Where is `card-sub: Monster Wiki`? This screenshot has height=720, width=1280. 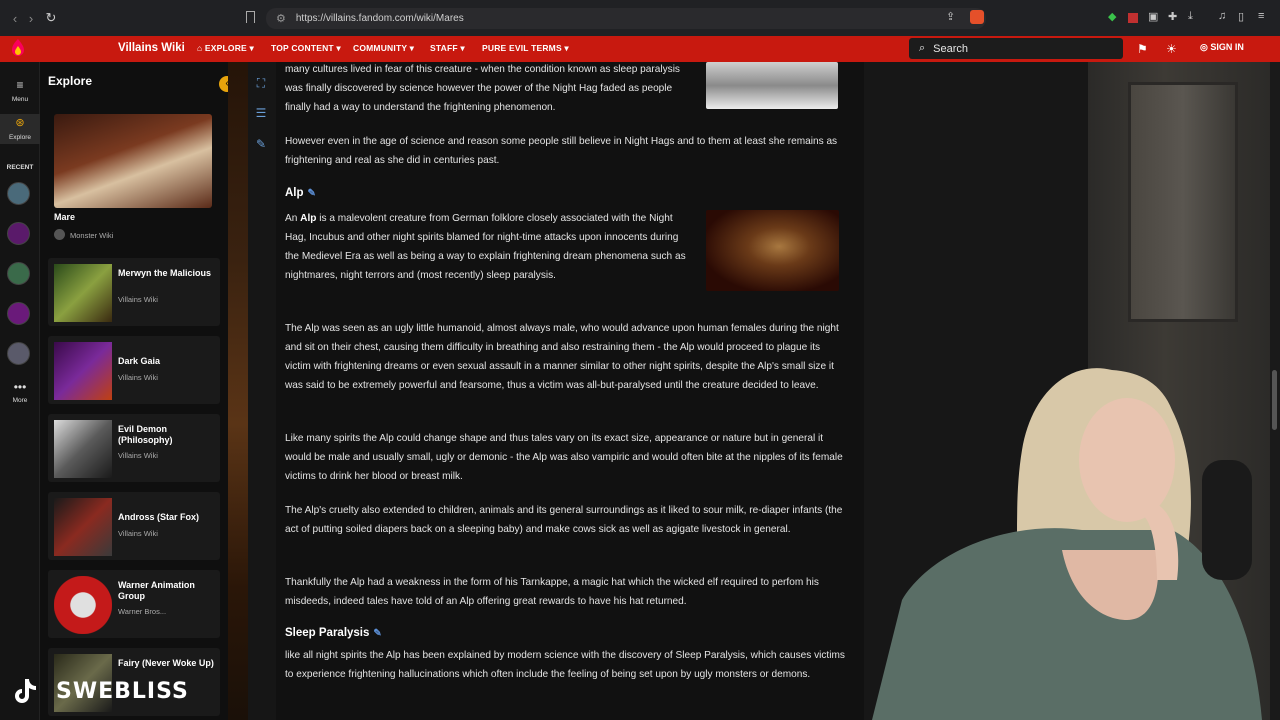 card-sub: Monster Wiki is located at coordinates (92, 235).